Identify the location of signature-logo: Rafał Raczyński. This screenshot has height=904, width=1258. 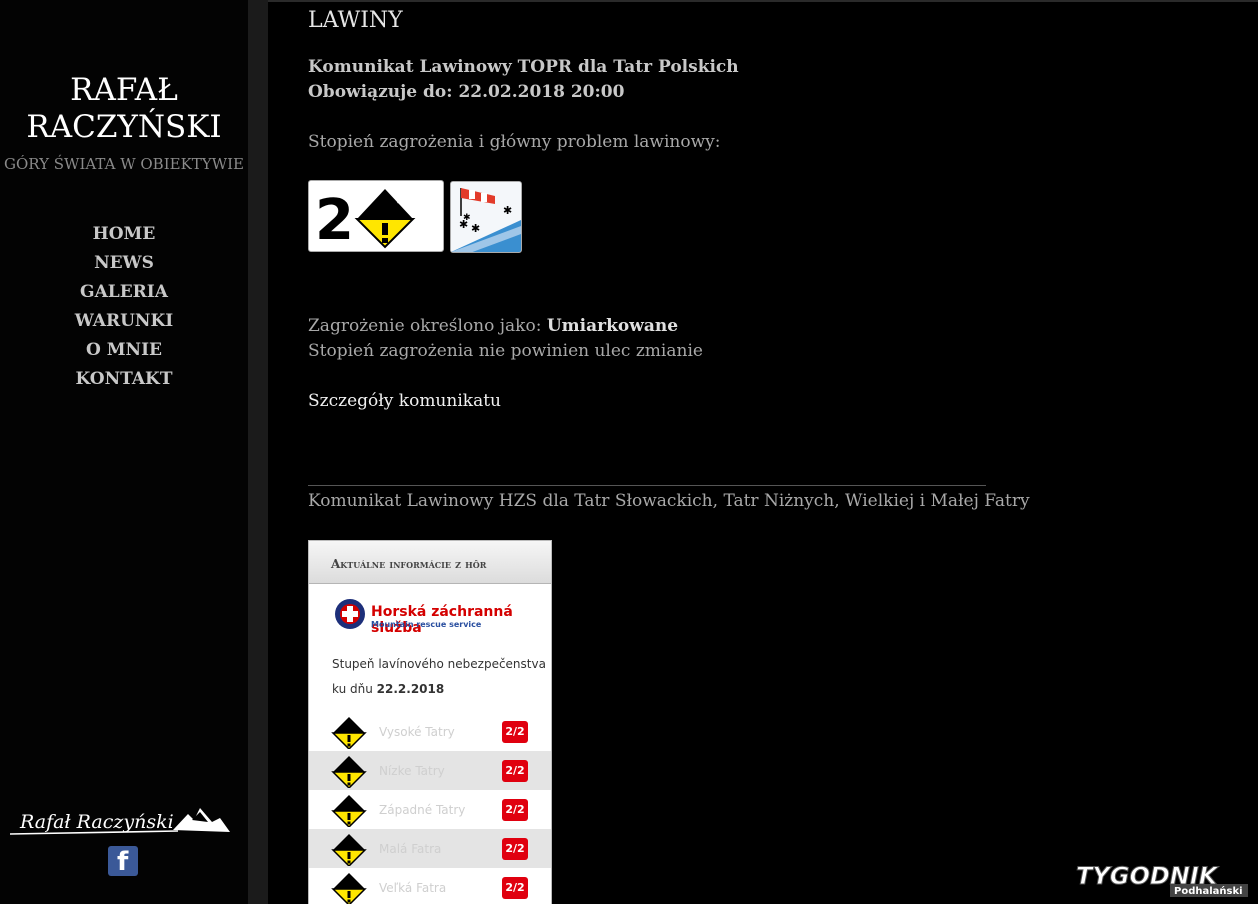
(119, 821).